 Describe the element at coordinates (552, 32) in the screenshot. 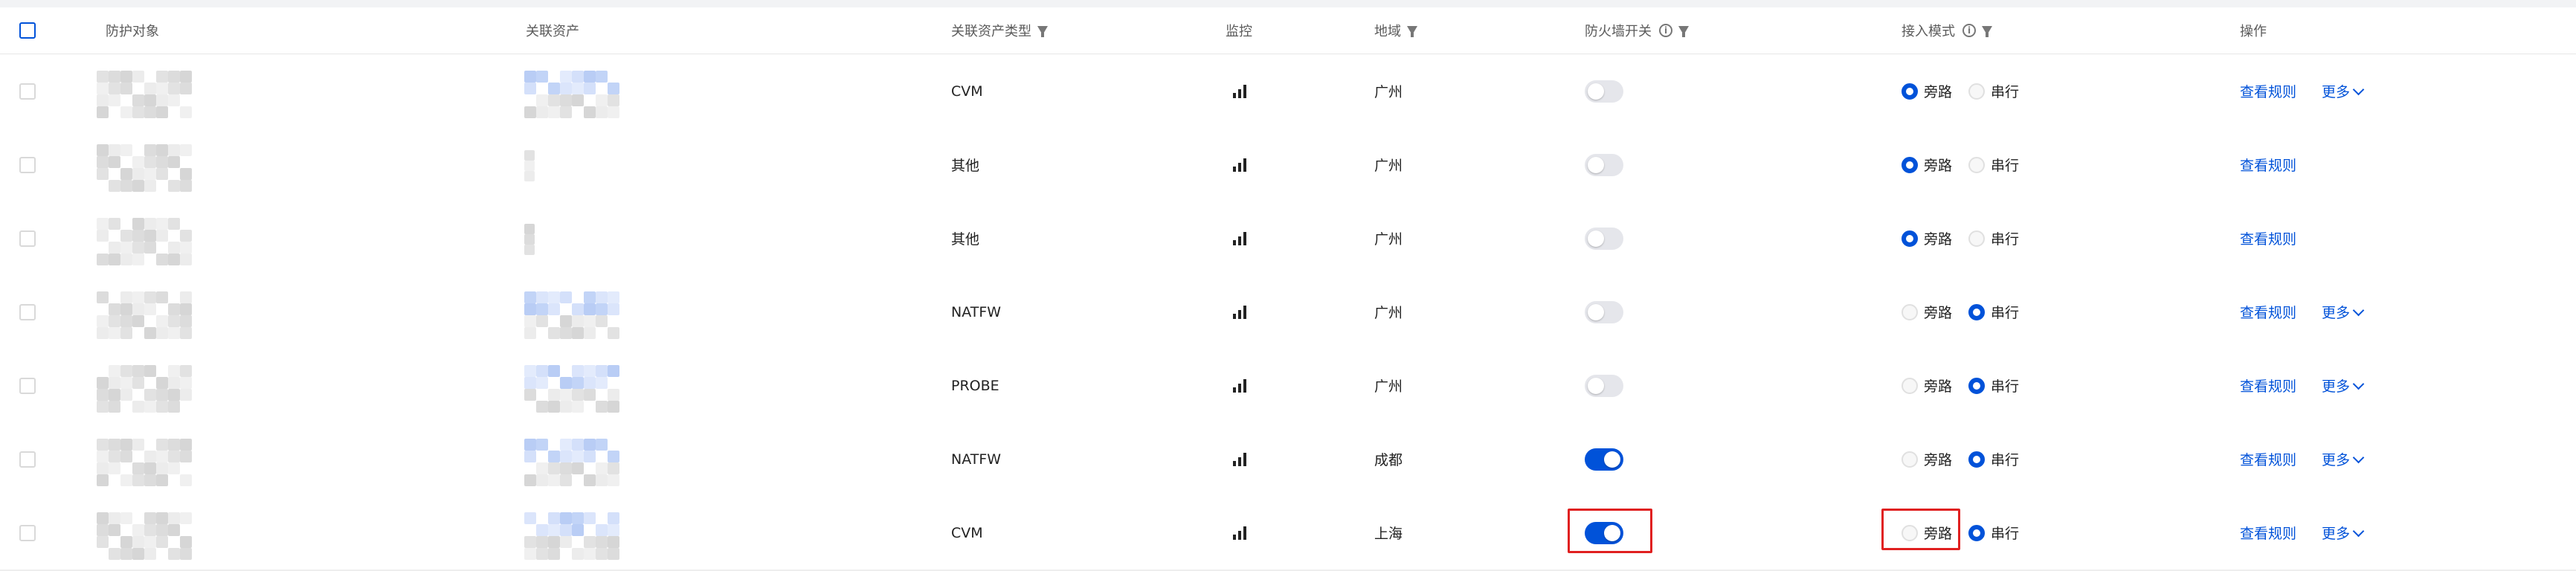

I see `header-related-asset: 关联资产` at that location.